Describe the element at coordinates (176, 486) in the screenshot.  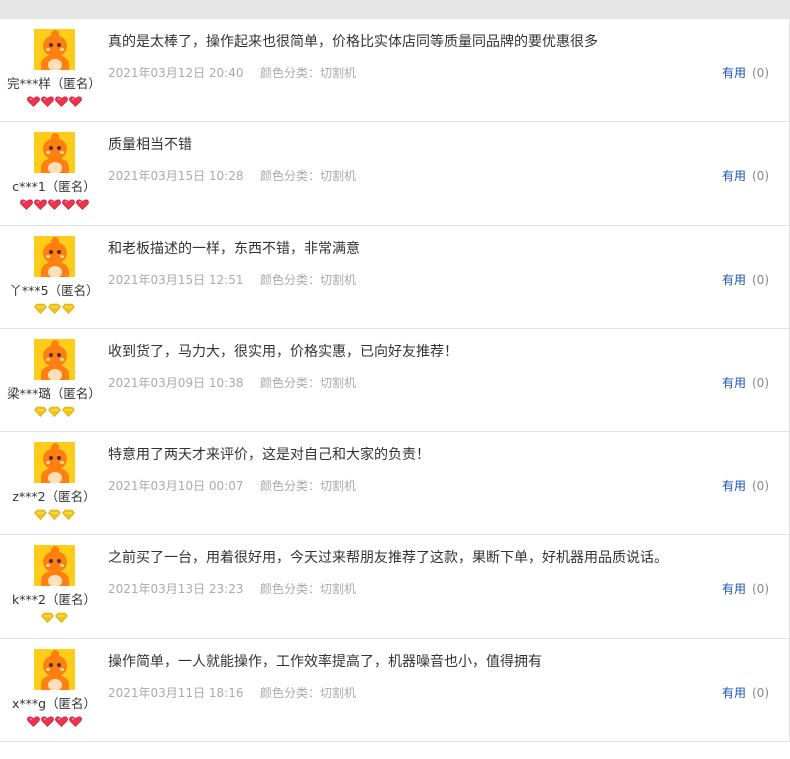
I see `review-date: 2021年03月10日 00:07` at that location.